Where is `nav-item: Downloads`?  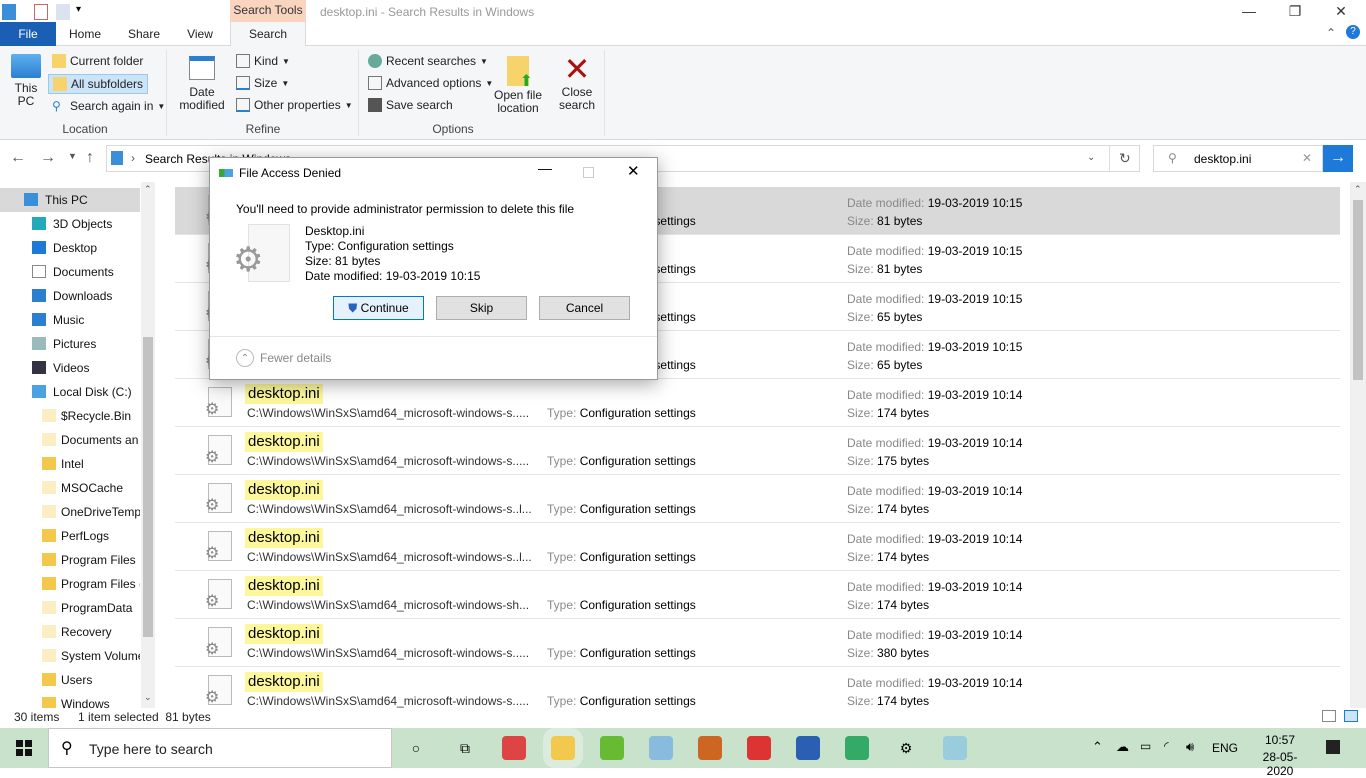
nav-item: Downloads is located at coordinates (70, 296).